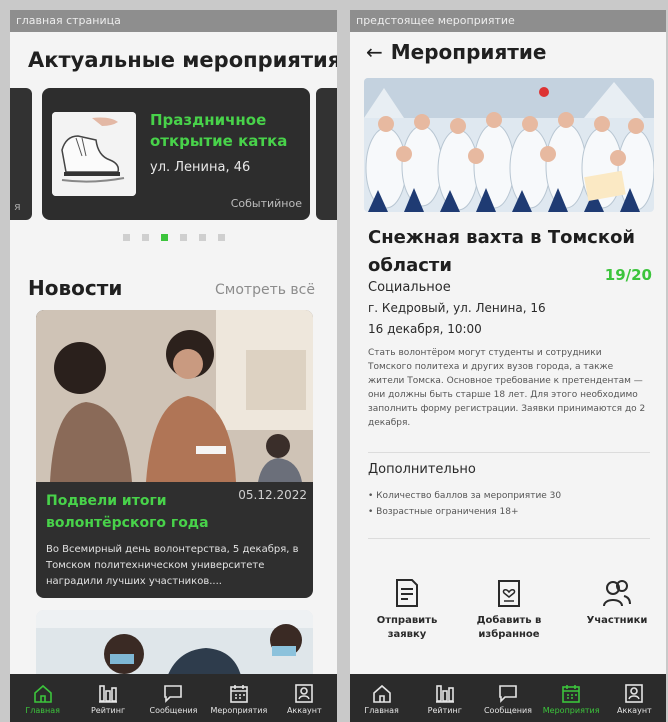 This screenshot has height=722, width=668. What do you see at coordinates (509, 610) in the screenshot?
I see `add-favorite-button: Добавить в избранное` at bounding box center [509, 610].